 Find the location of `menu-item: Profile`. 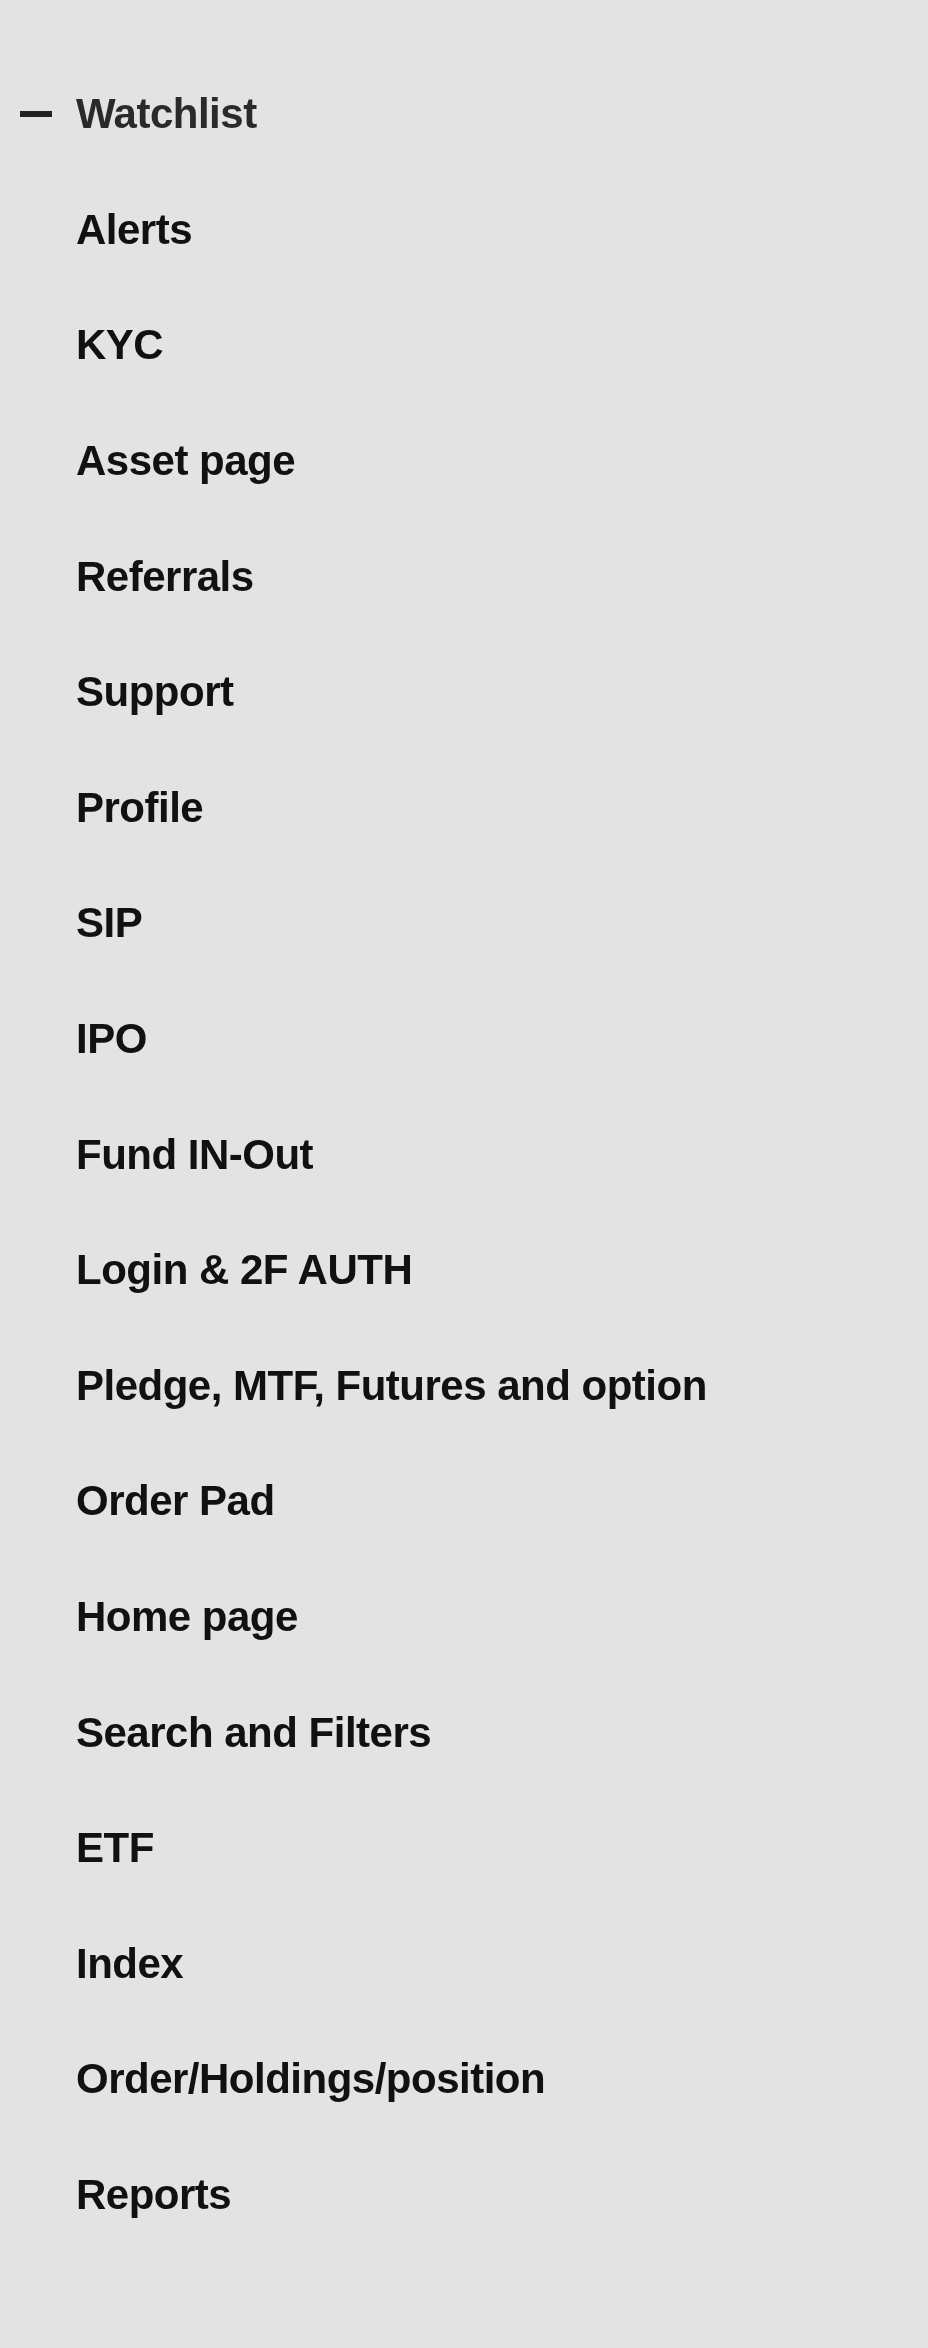

menu-item: Profile is located at coordinates (140, 807).